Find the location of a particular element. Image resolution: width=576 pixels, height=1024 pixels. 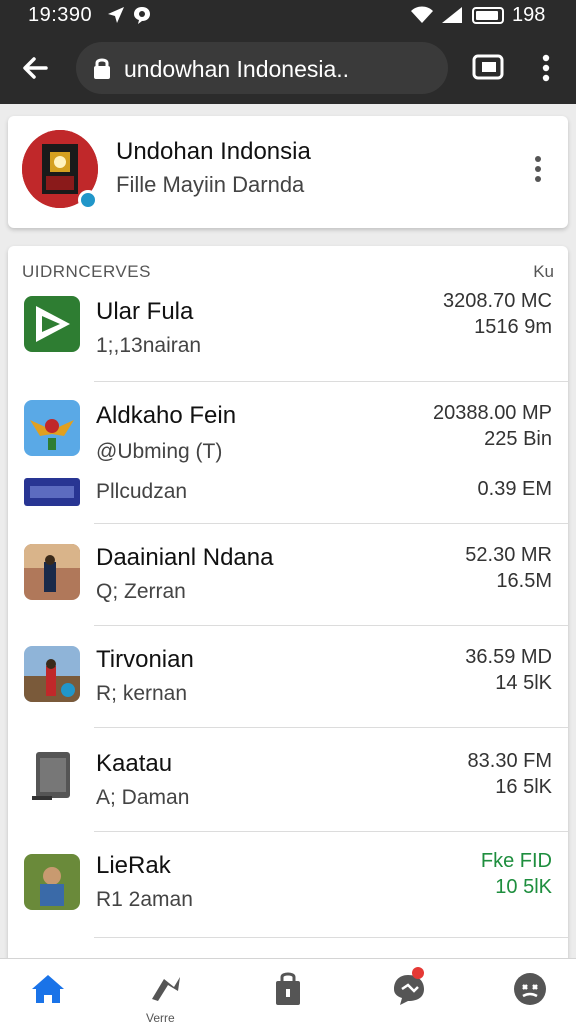

explore-icon is located at coordinates (166, 989).